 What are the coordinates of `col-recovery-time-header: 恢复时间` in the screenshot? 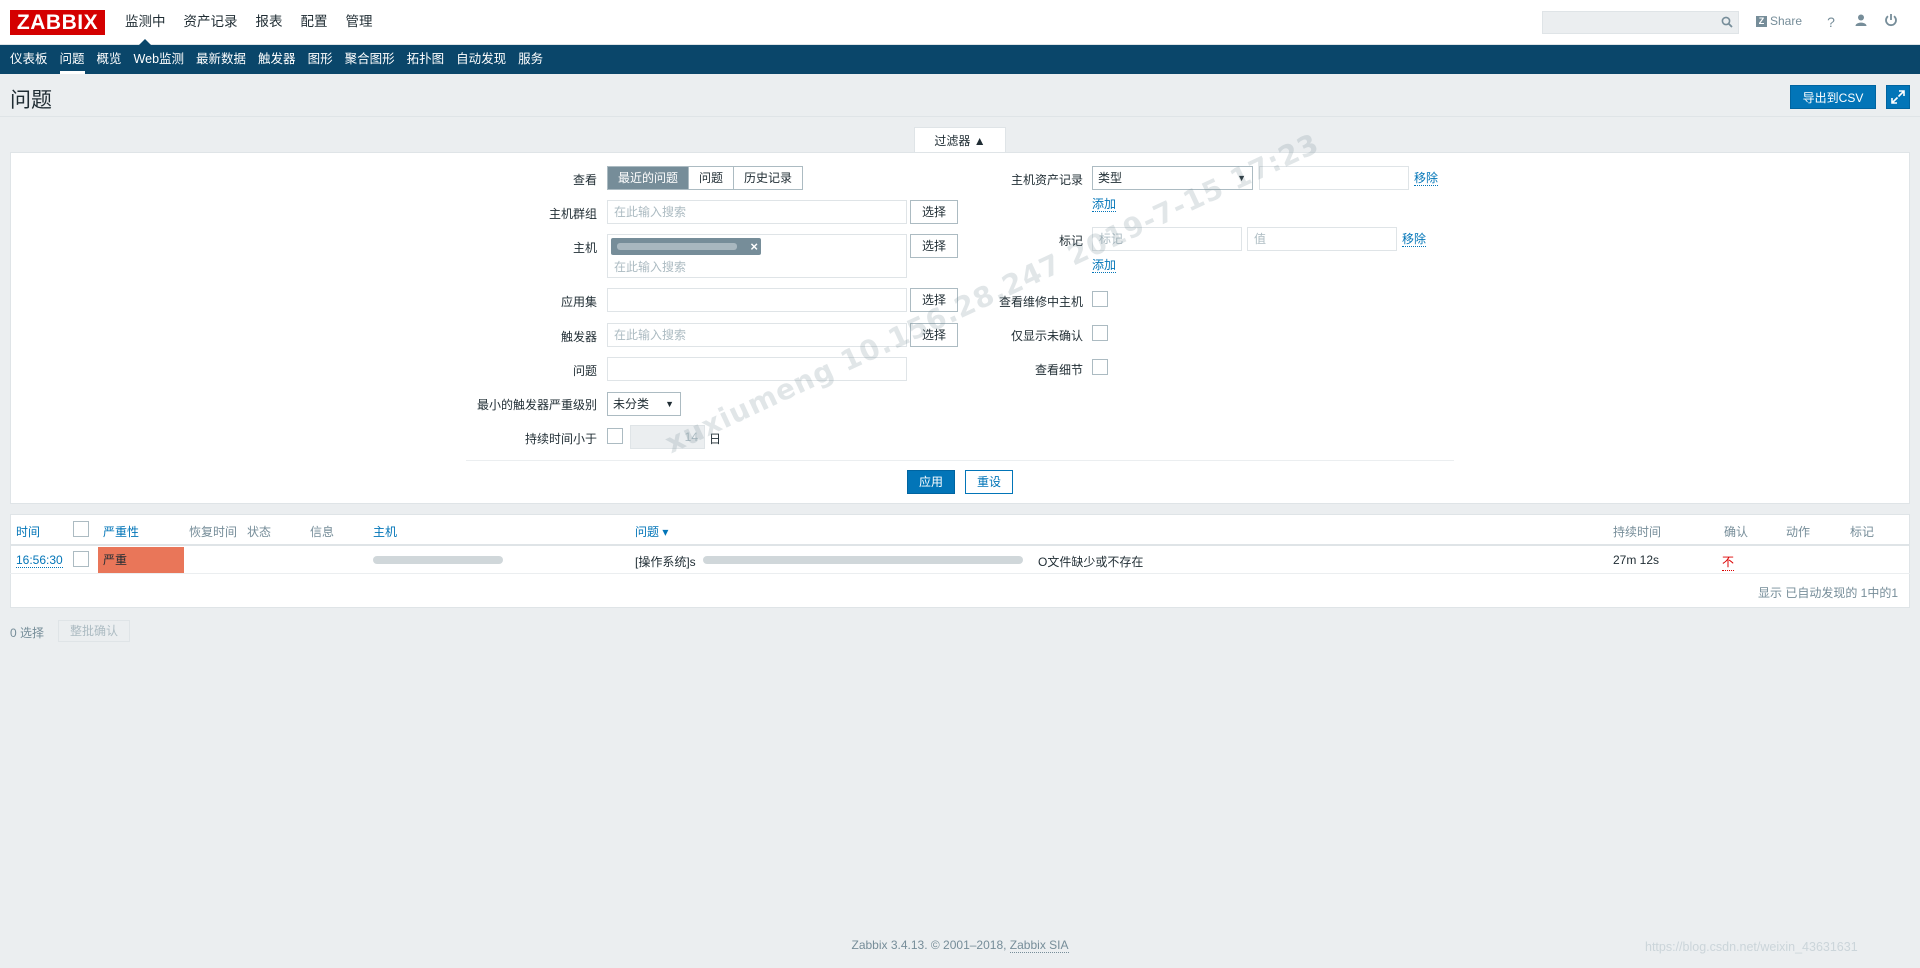 It's located at (213, 532).